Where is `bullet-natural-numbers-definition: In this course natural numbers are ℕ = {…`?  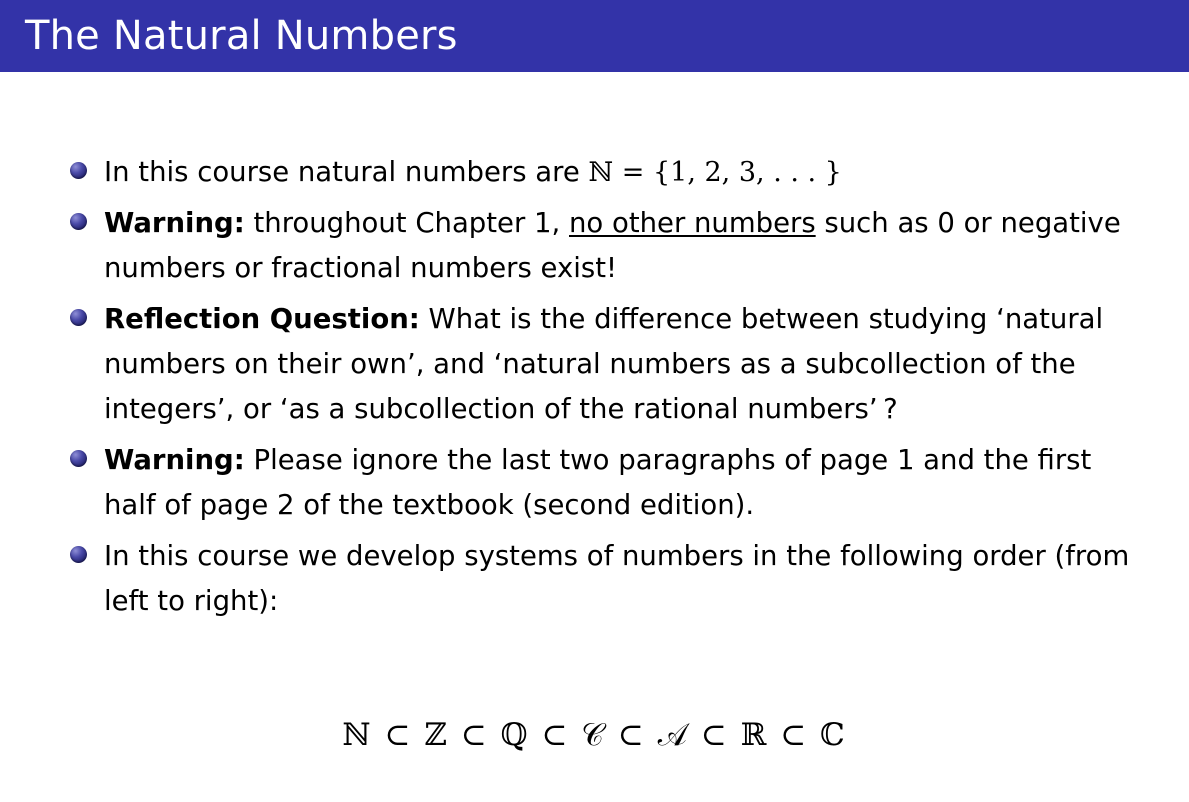 bullet-natural-numbers-definition: In this course natural numbers are ℕ = {… is located at coordinates (607, 172).